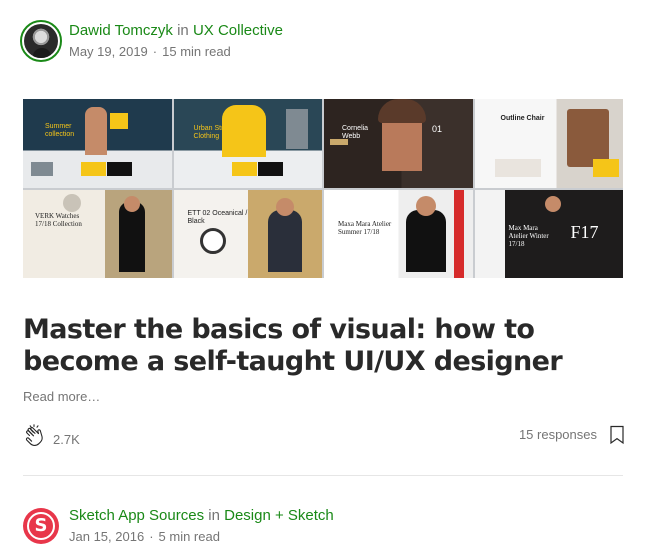  Describe the element at coordinates (558, 434) in the screenshot. I see `responses-link: 15 responses` at that location.